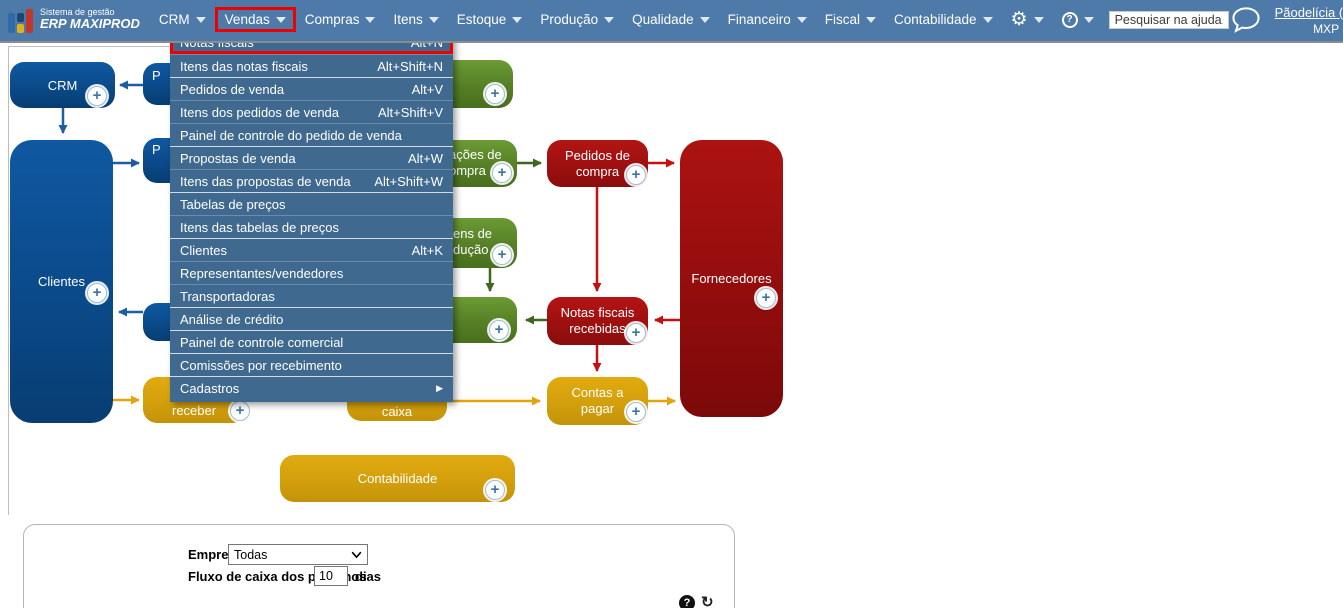 The width and height of the screenshot is (1343, 608). I want to click on chat-bubble-icon, so click(1246, 19).